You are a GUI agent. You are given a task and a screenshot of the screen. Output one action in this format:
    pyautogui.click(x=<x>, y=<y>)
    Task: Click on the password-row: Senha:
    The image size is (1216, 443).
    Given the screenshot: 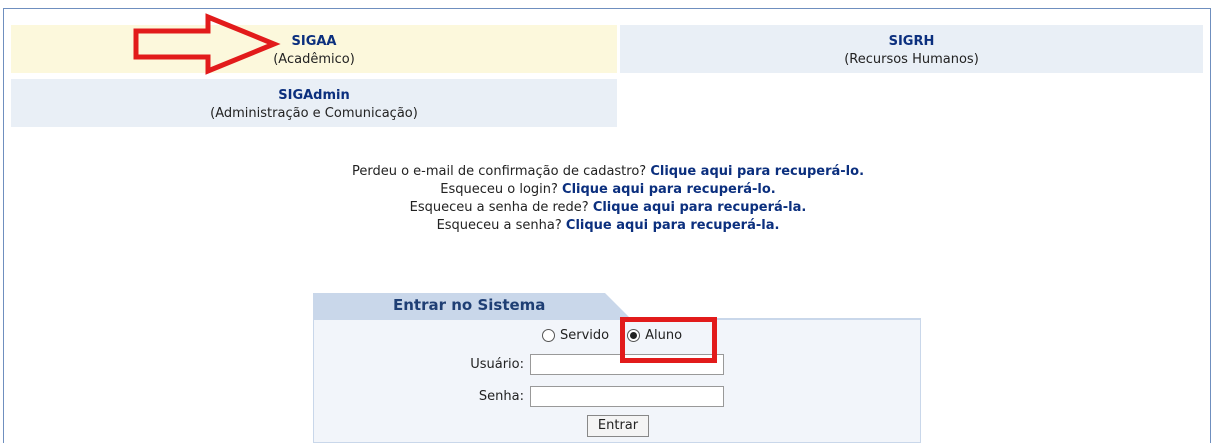 What is the action you would take?
    pyautogui.click(x=594, y=396)
    